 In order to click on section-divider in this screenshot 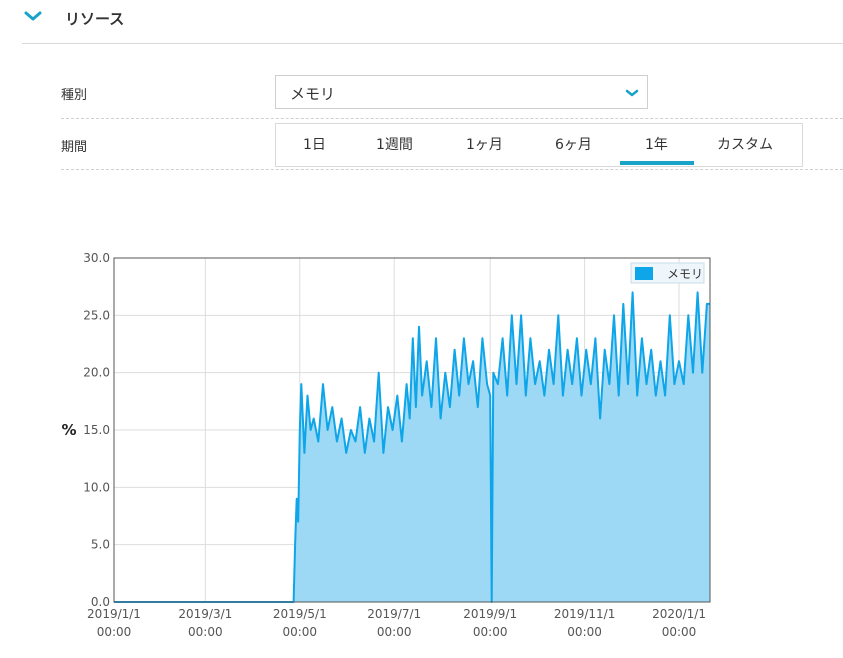, I will do `click(432, 43)`.